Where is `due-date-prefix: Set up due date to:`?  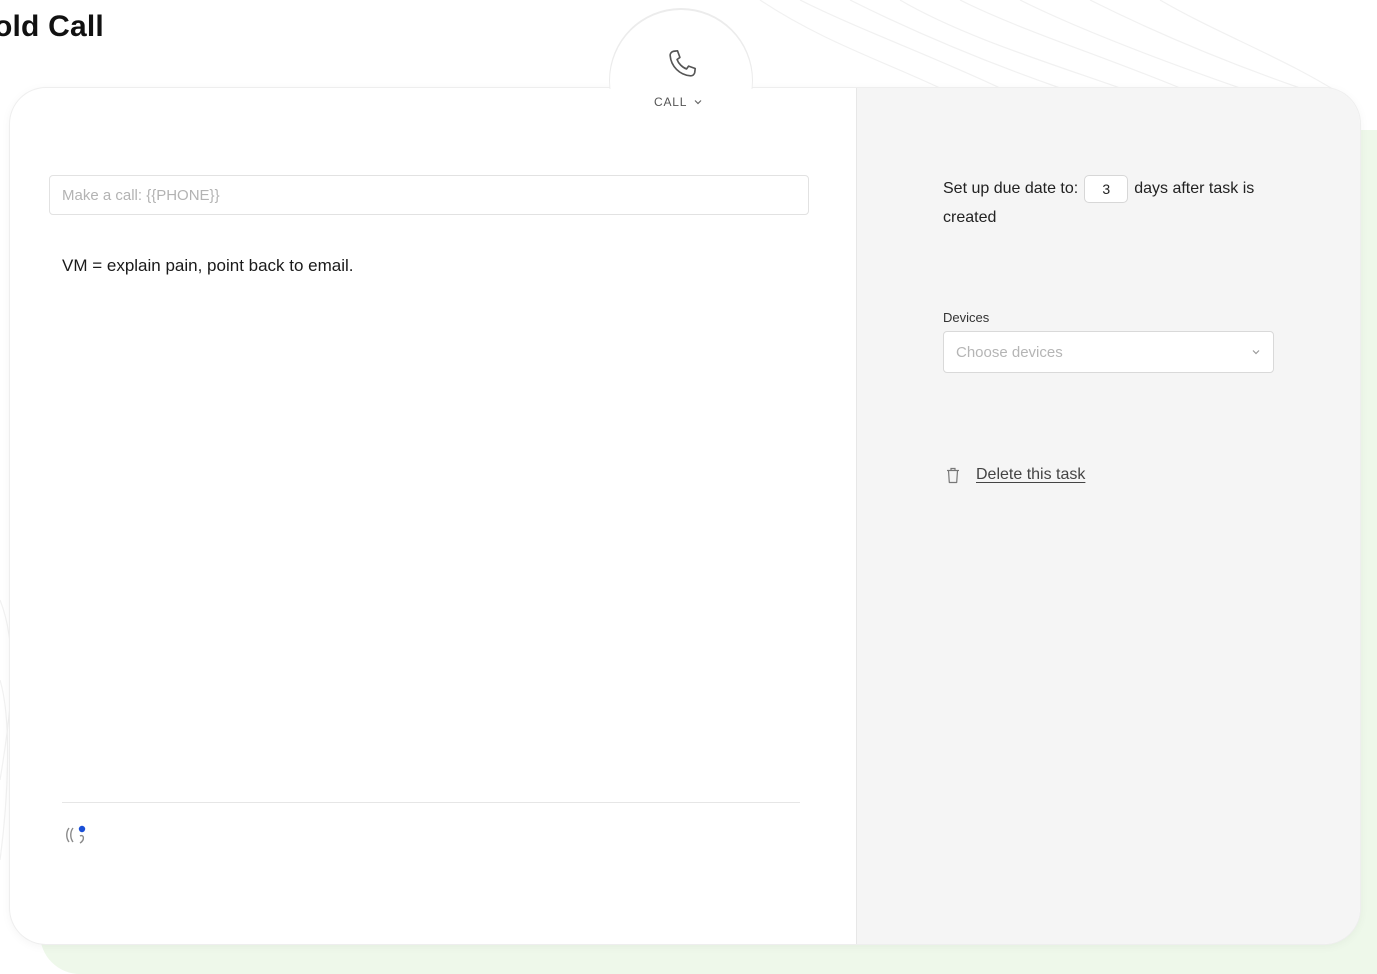 due-date-prefix: Set up due date to: is located at coordinates (1011, 188).